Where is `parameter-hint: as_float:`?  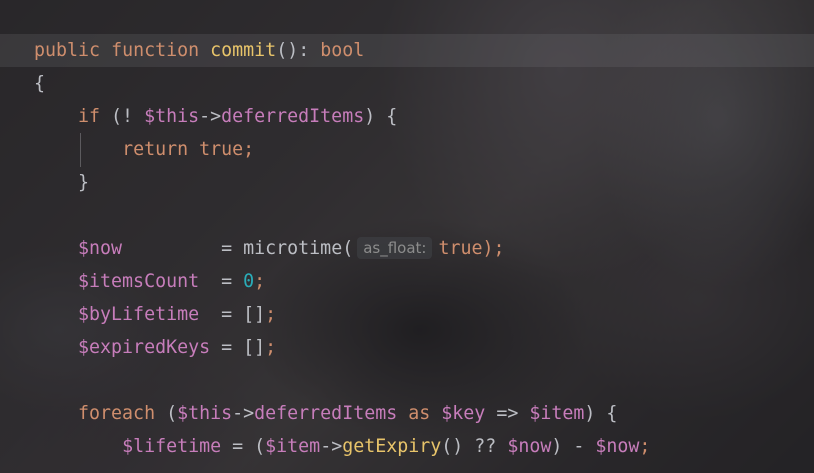 parameter-hint: as_float: is located at coordinates (395, 248).